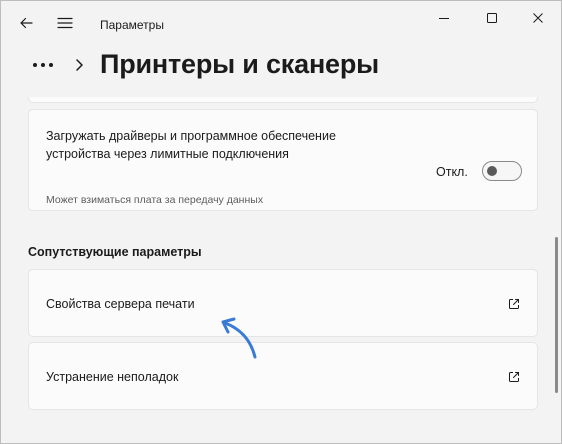 Image resolution: width=562 pixels, height=444 pixels. I want to click on toggle-state-label: Откл., so click(452, 172).